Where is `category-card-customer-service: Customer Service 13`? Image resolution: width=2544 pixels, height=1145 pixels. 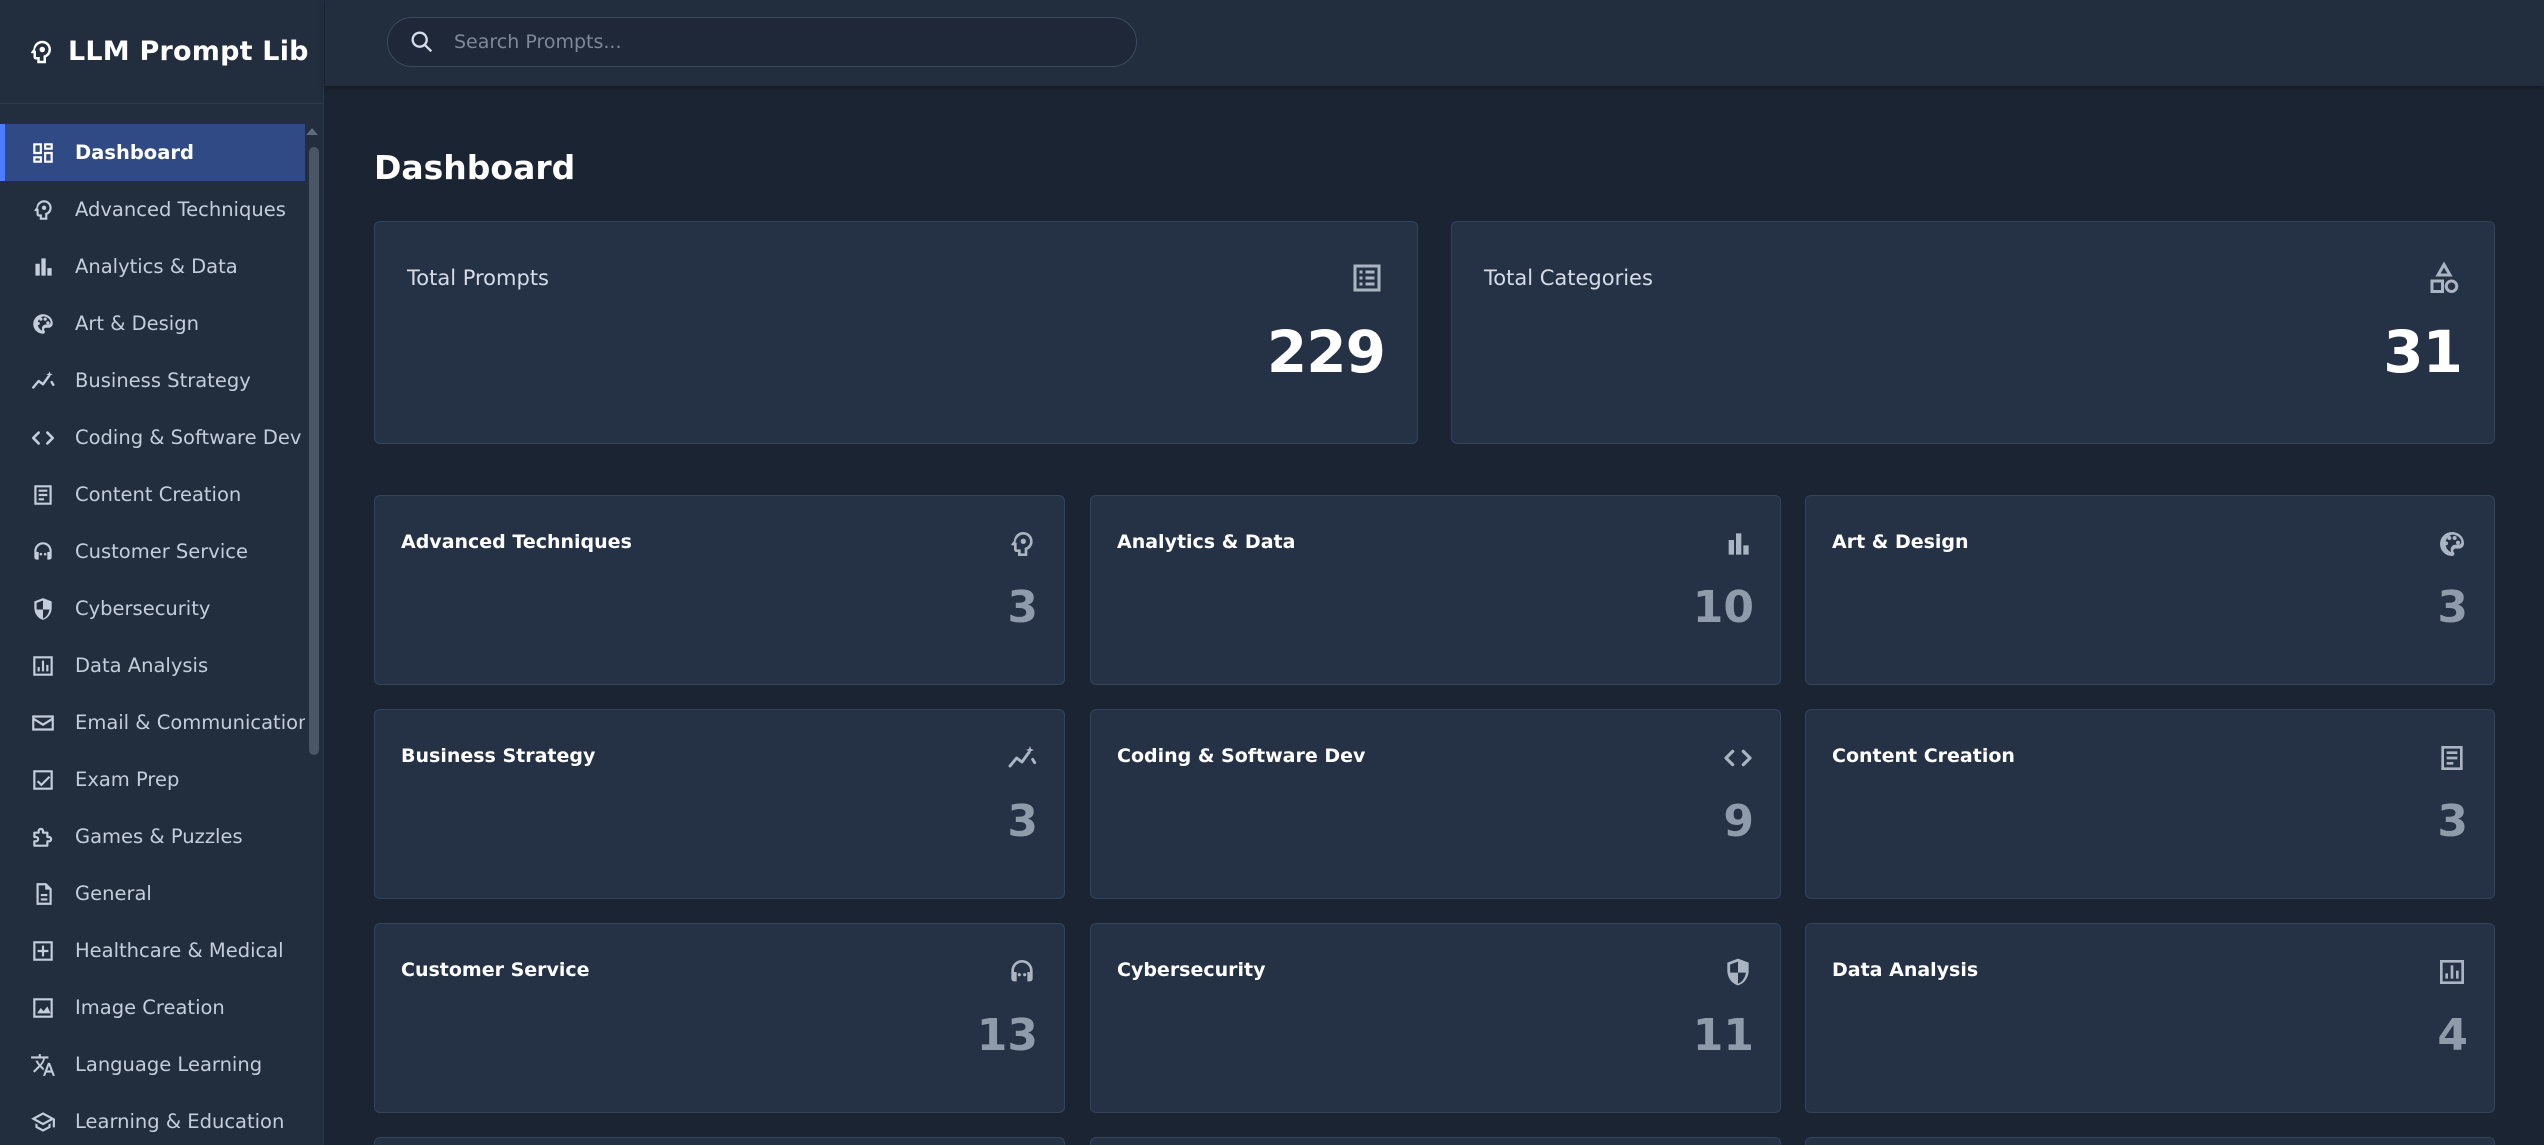
category-card-customer-service: Customer Service 13 is located at coordinates (719, 1018).